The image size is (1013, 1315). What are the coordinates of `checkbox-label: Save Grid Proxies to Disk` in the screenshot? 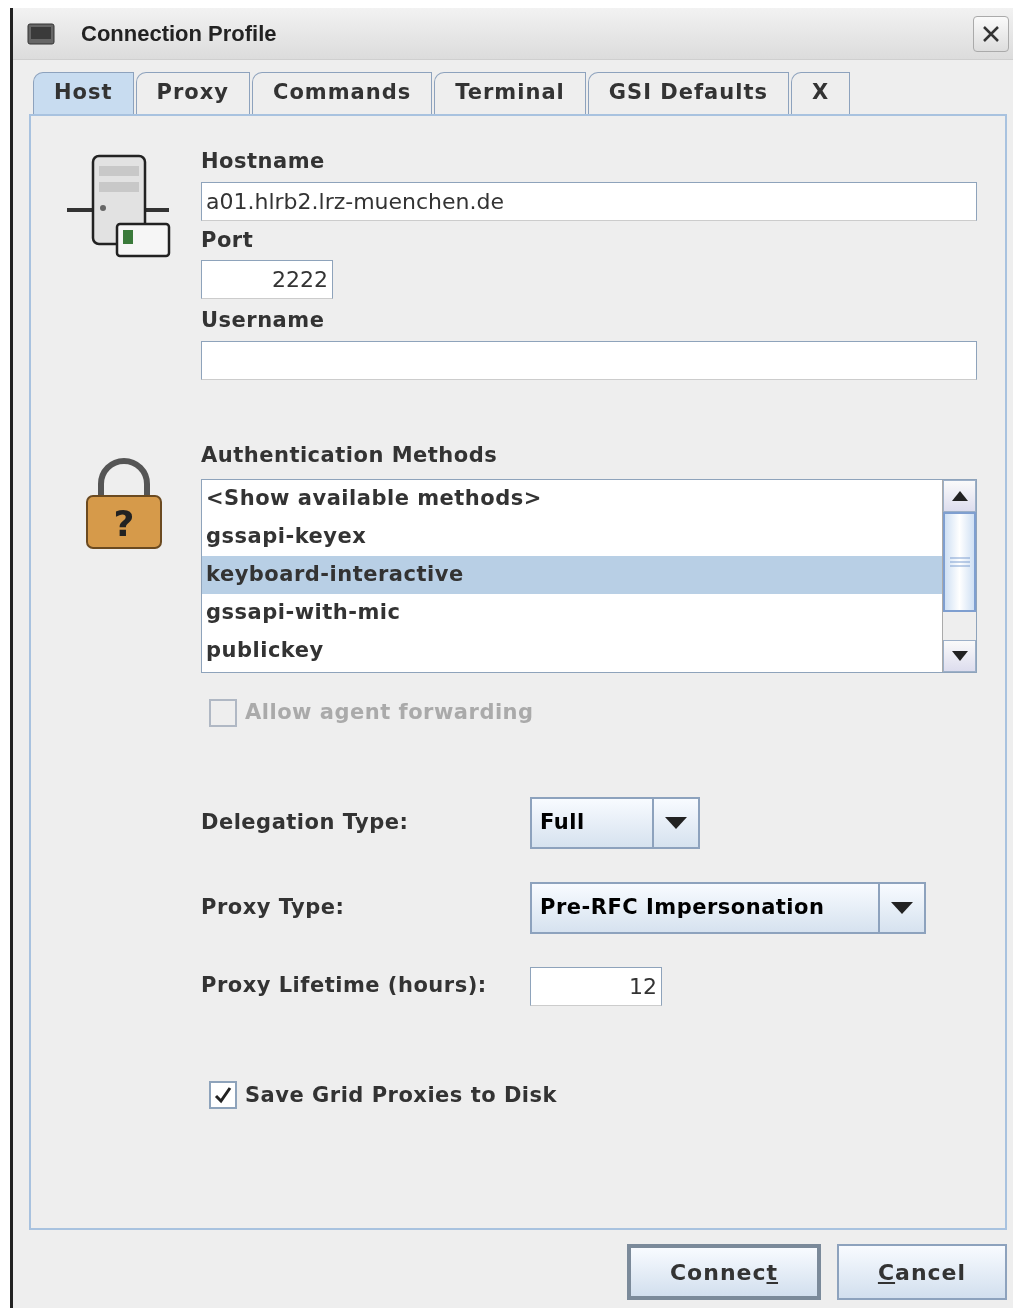 It's located at (401, 1095).